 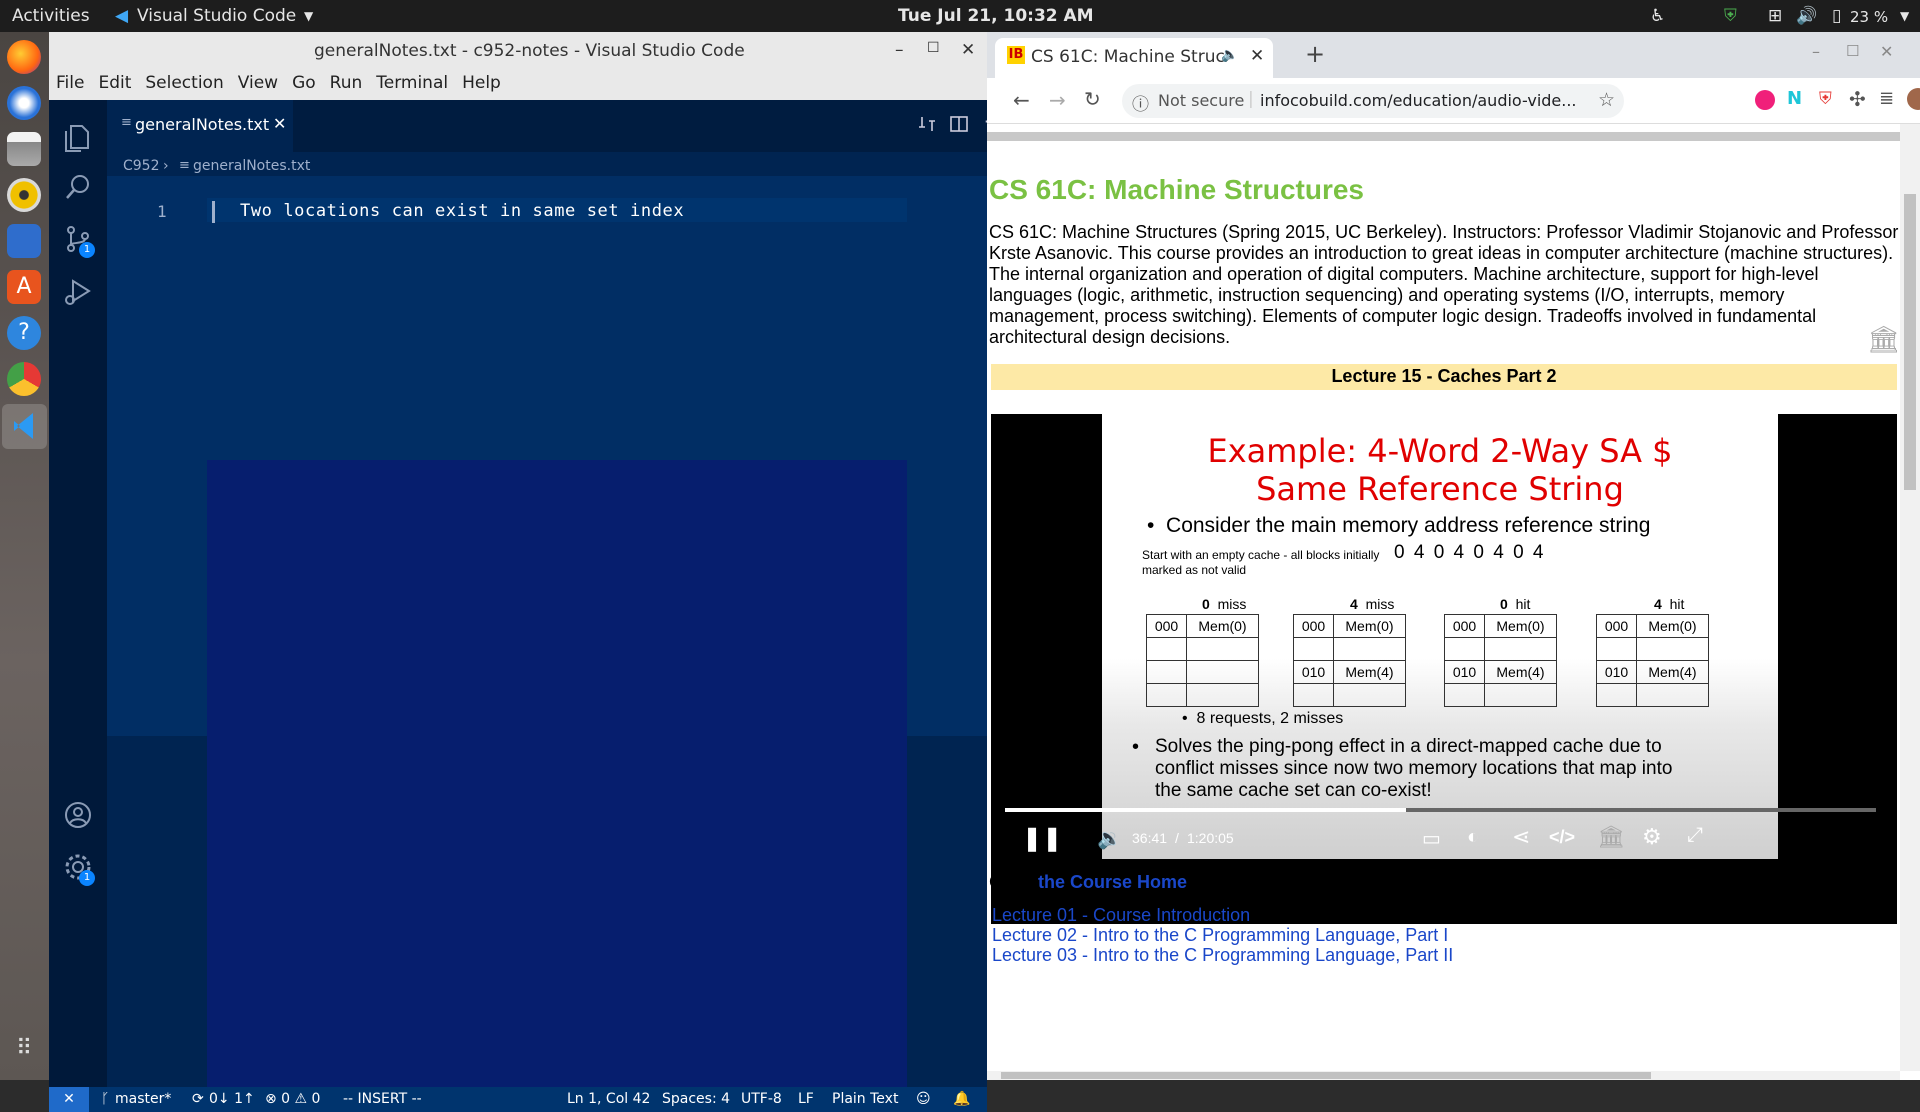 What do you see at coordinates (1473, 837) in the screenshot?
I see `theater-mode-icon: ◐` at bounding box center [1473, 837].